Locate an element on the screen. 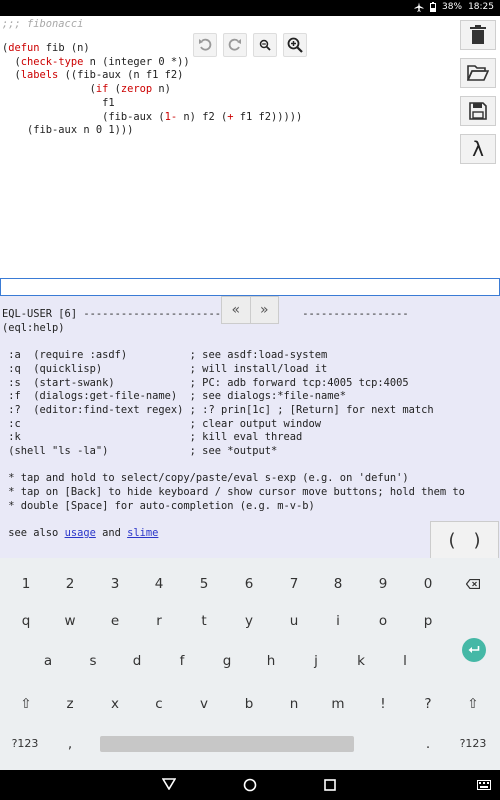  key-y: y is located at coordinates (249, 621).